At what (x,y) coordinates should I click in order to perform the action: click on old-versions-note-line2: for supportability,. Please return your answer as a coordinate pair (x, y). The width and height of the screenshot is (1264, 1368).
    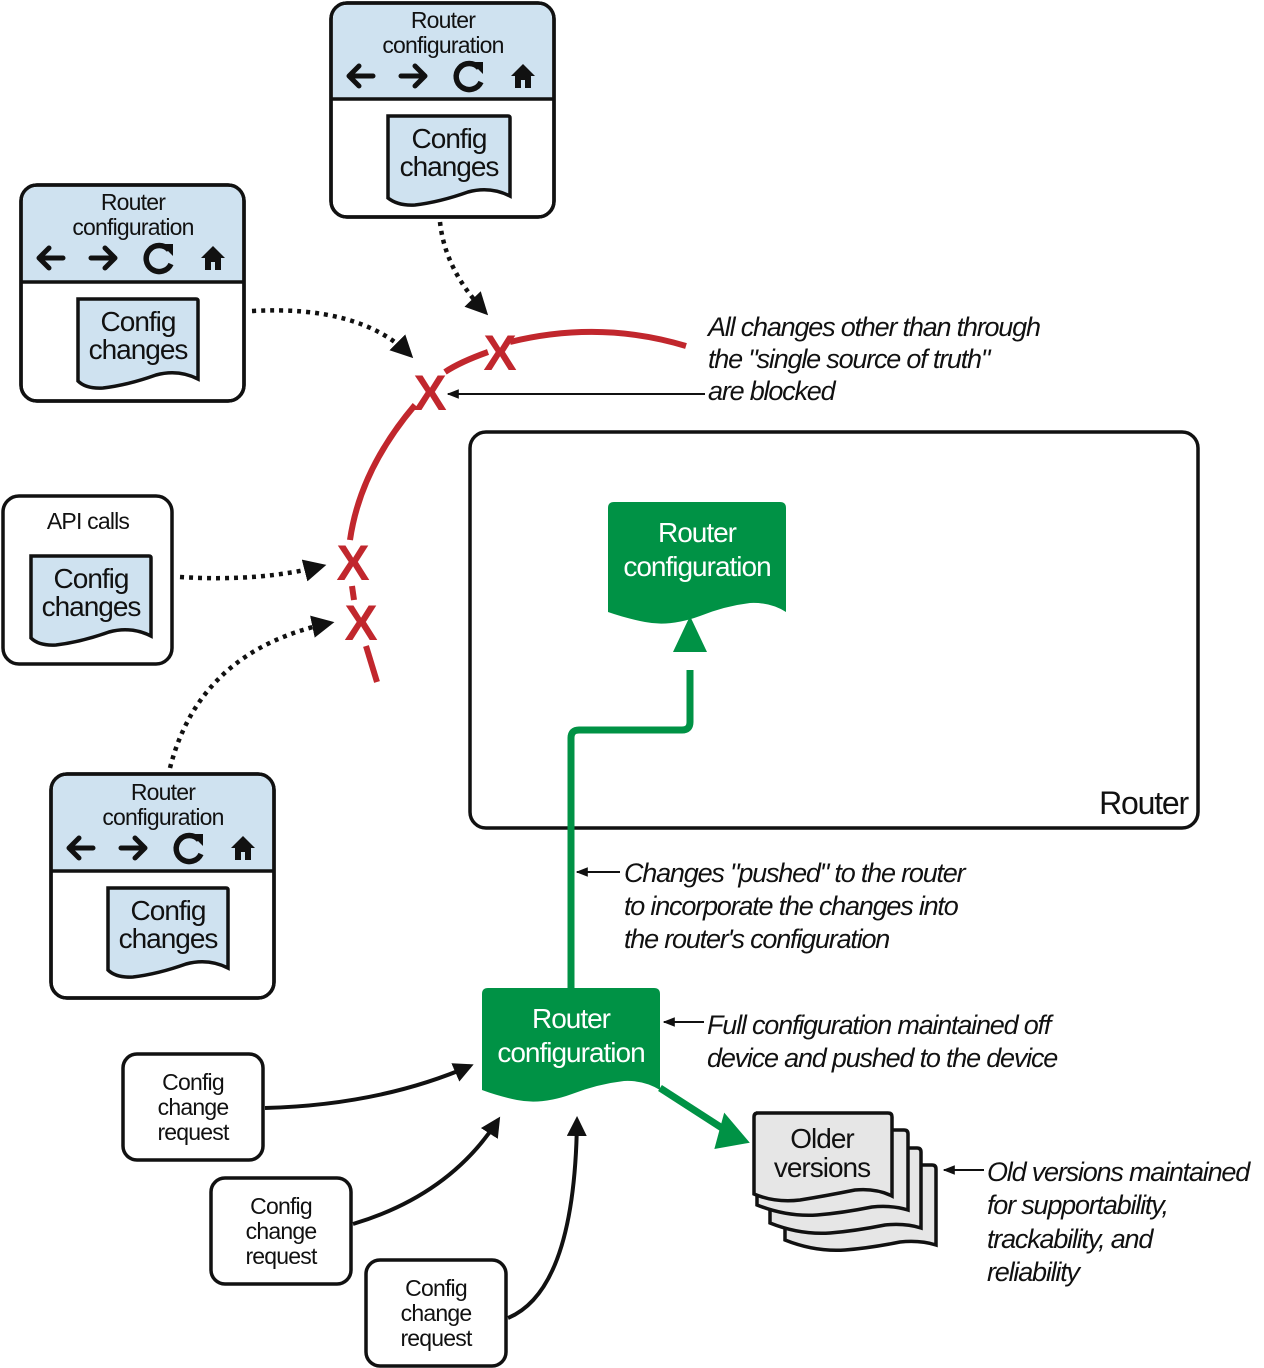
    Looking at the image, I should click on (1077, 1205).